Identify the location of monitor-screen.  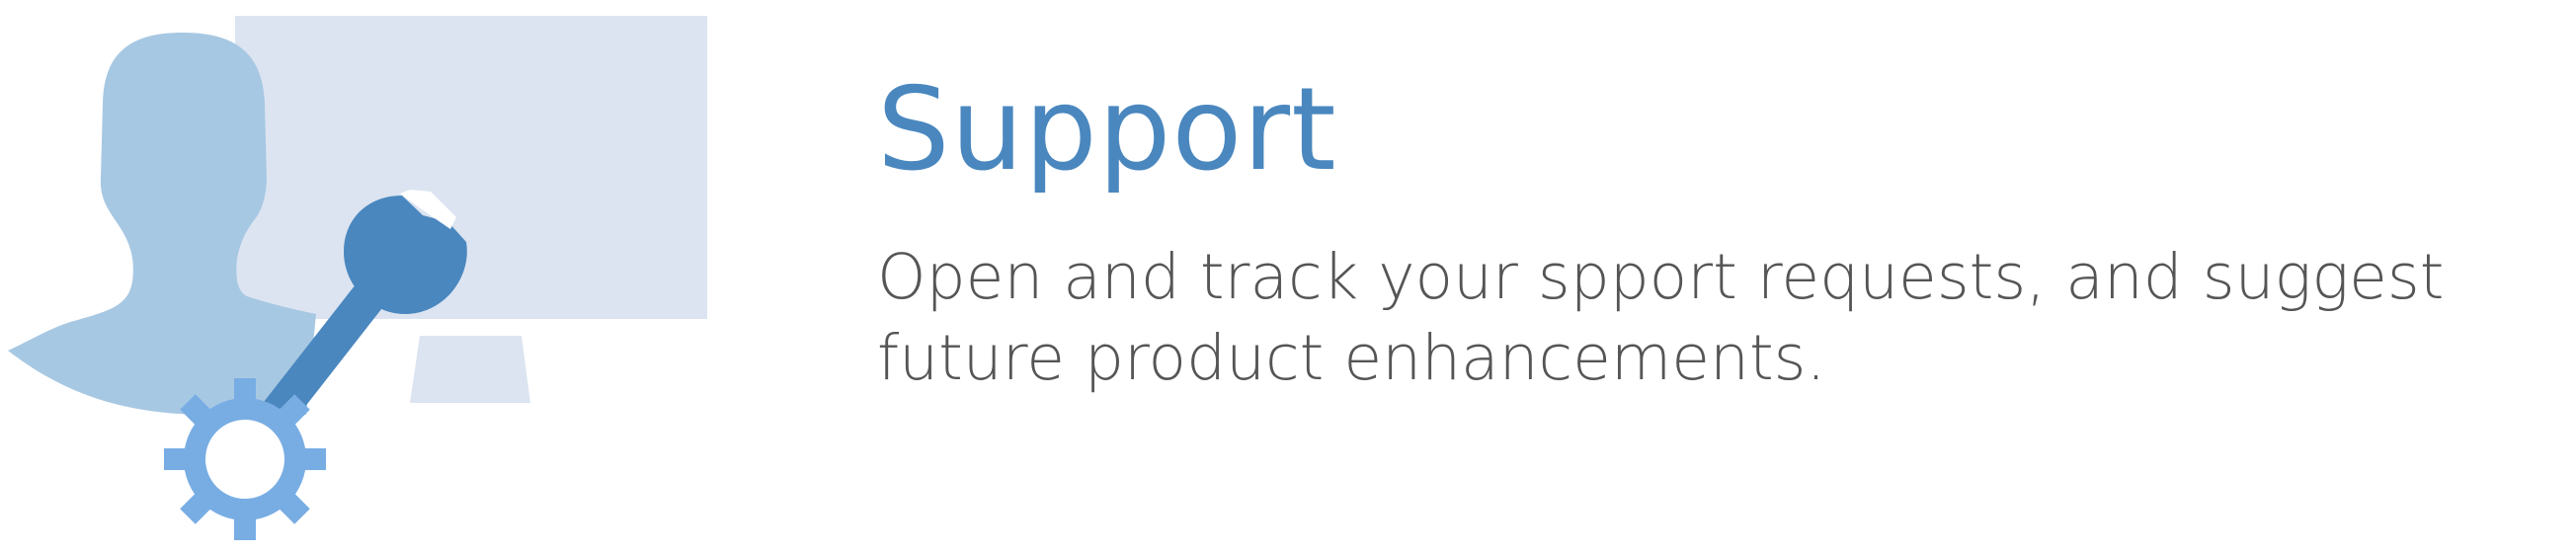
(471, 167).